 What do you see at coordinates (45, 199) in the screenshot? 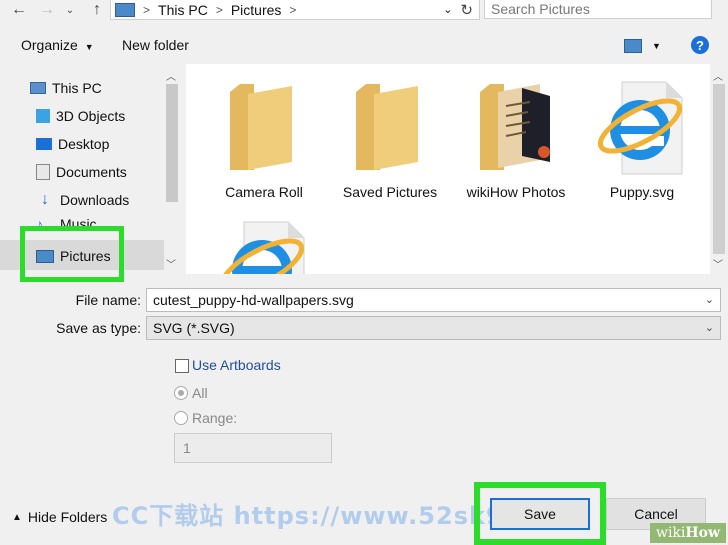
I see `download-arrow-icon: ↓` at bounding box center [45, 199].